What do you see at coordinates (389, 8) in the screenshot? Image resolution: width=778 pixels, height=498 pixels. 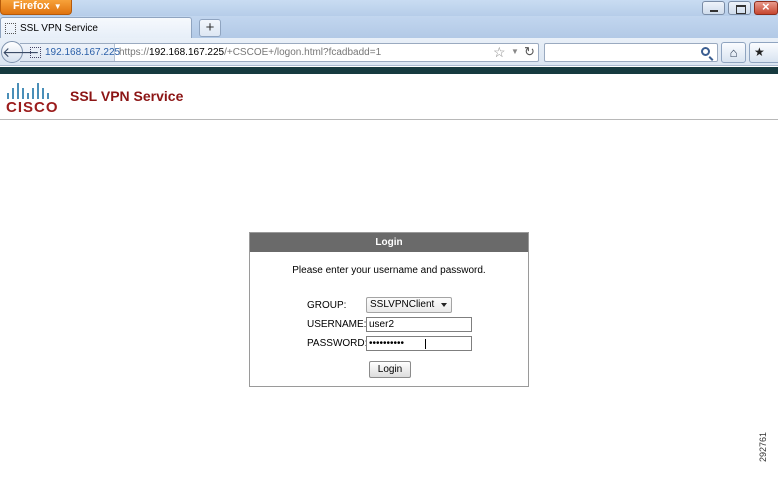 I see `window-titlebar: Firefox ▼` at bounding box center [389, 8].